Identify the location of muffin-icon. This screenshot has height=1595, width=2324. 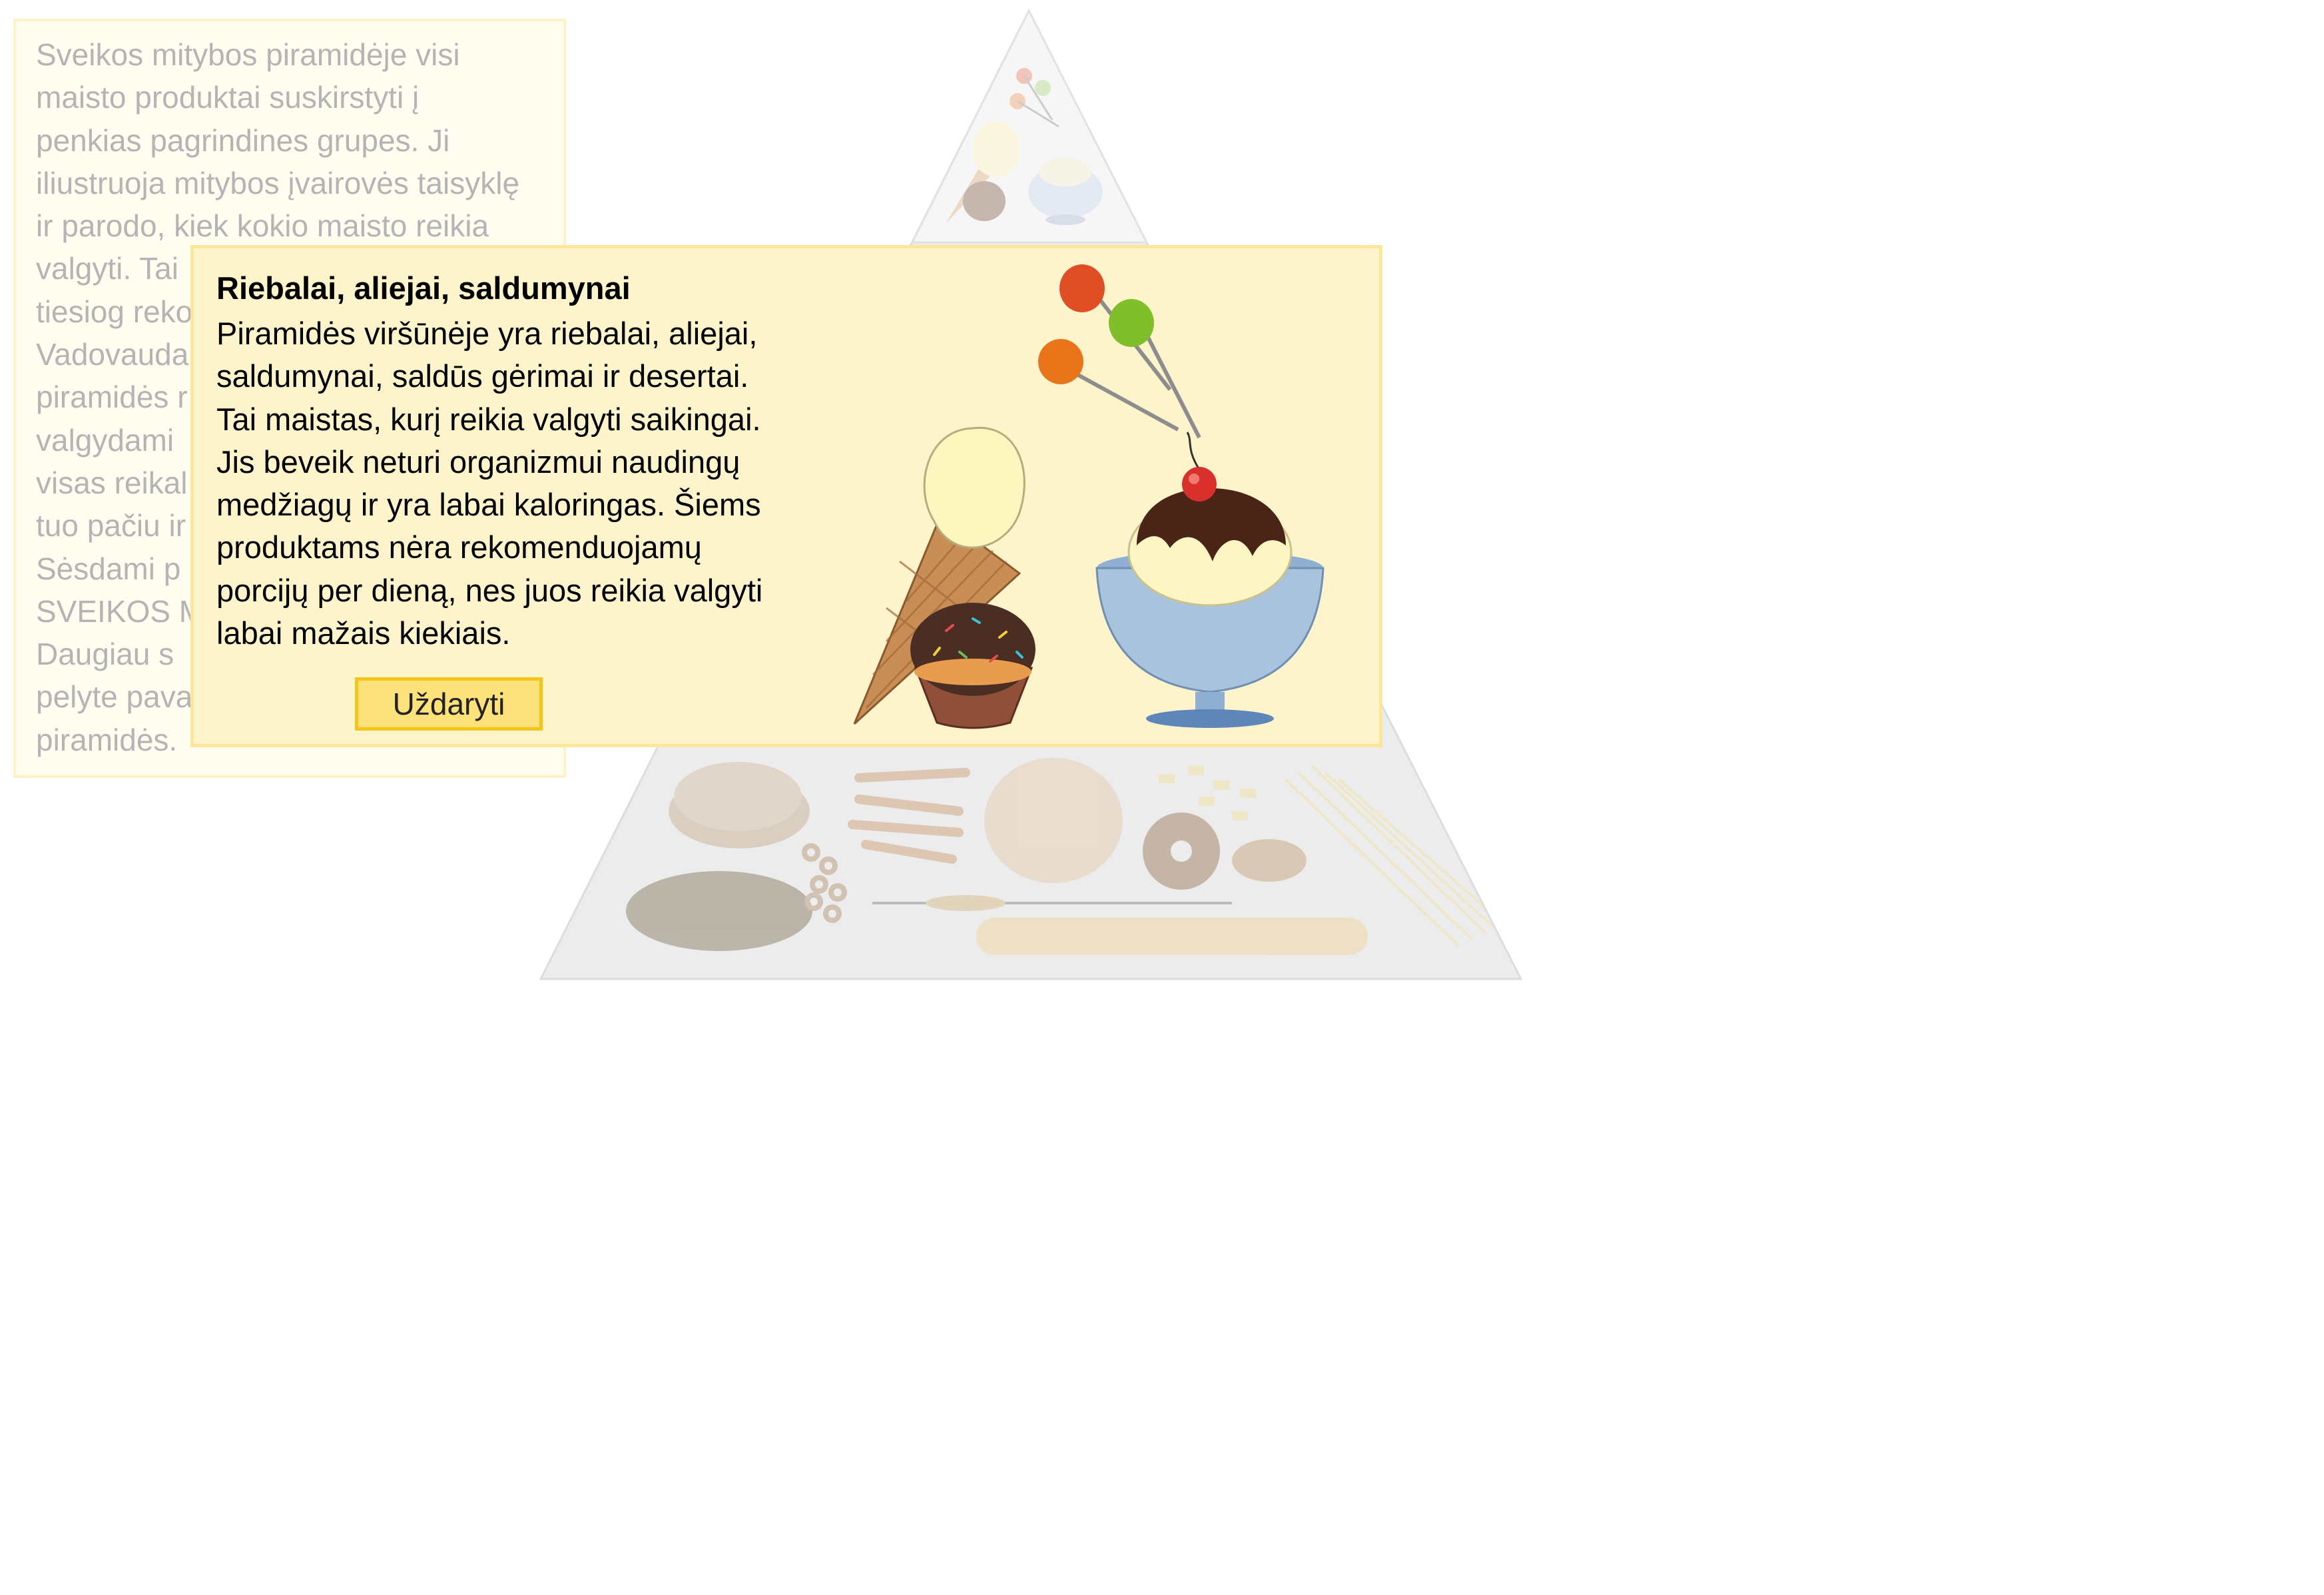
(972, 666).